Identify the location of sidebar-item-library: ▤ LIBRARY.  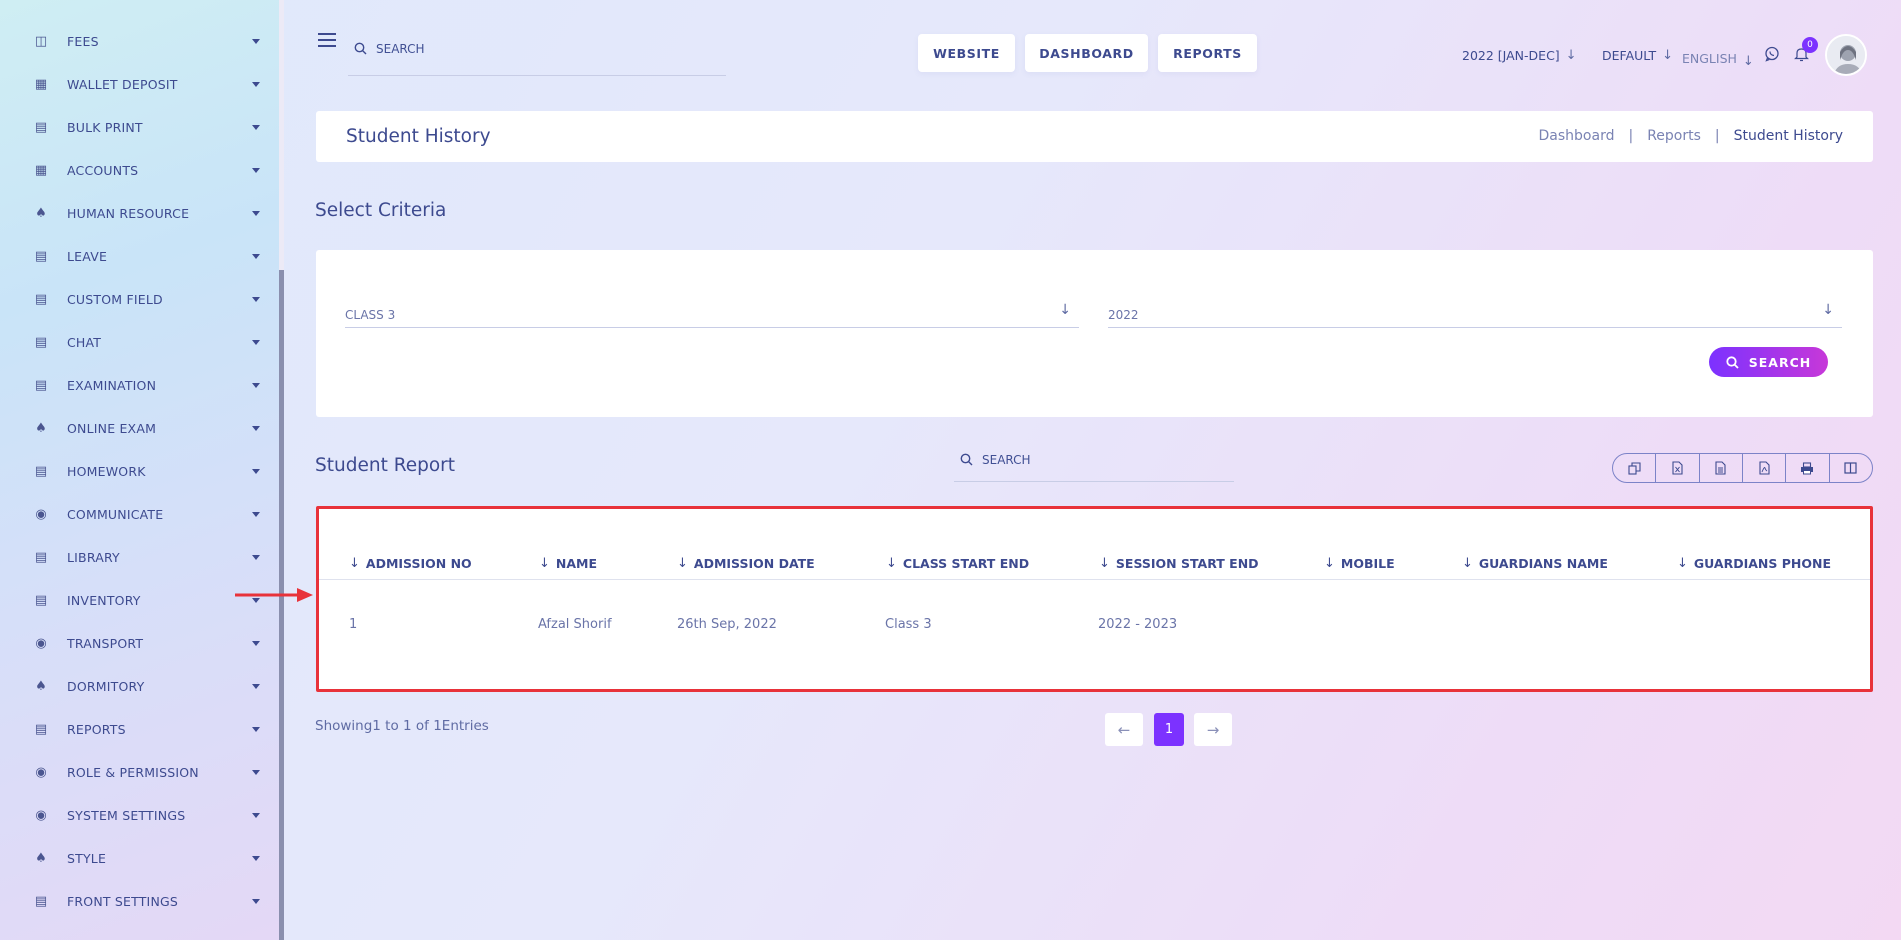
(140, 557).